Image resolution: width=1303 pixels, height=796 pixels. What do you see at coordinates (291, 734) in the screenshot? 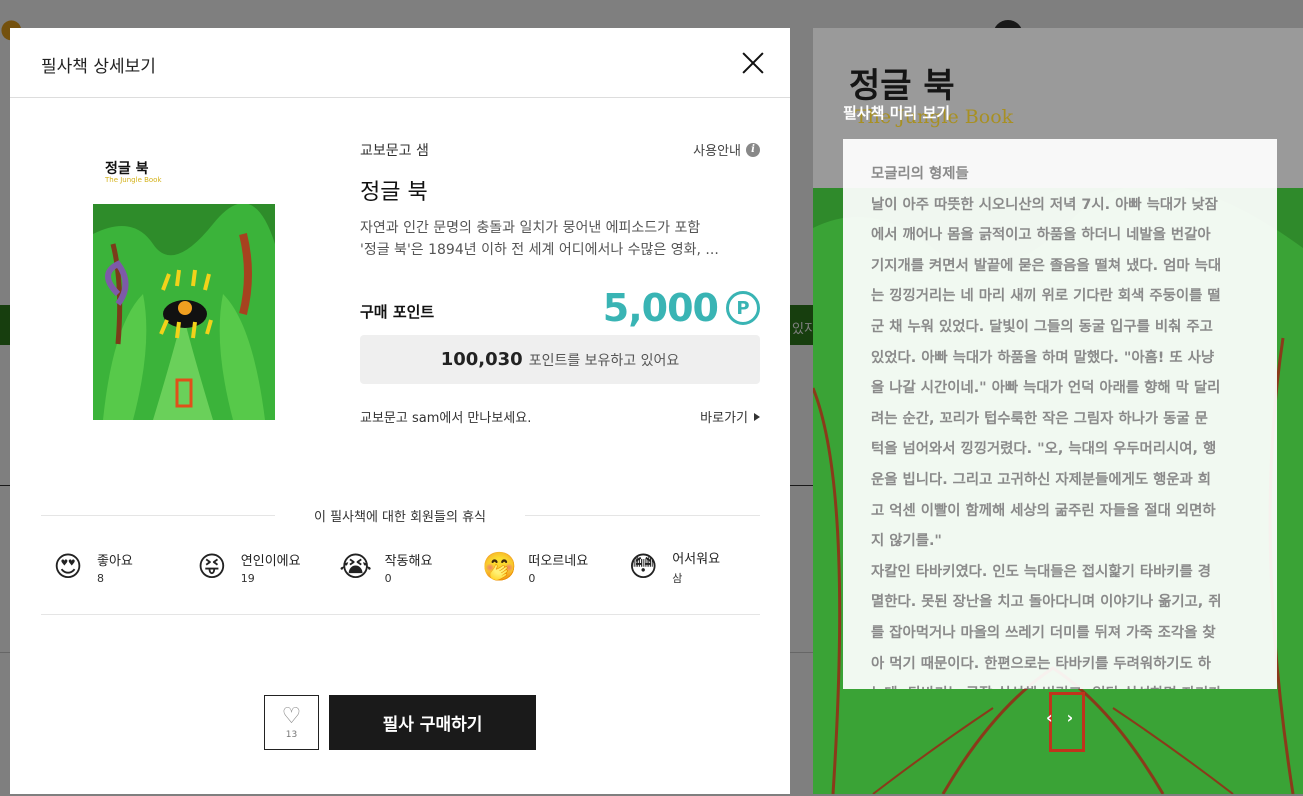
I see `like-count: 13` at bounding box center [291, 734].